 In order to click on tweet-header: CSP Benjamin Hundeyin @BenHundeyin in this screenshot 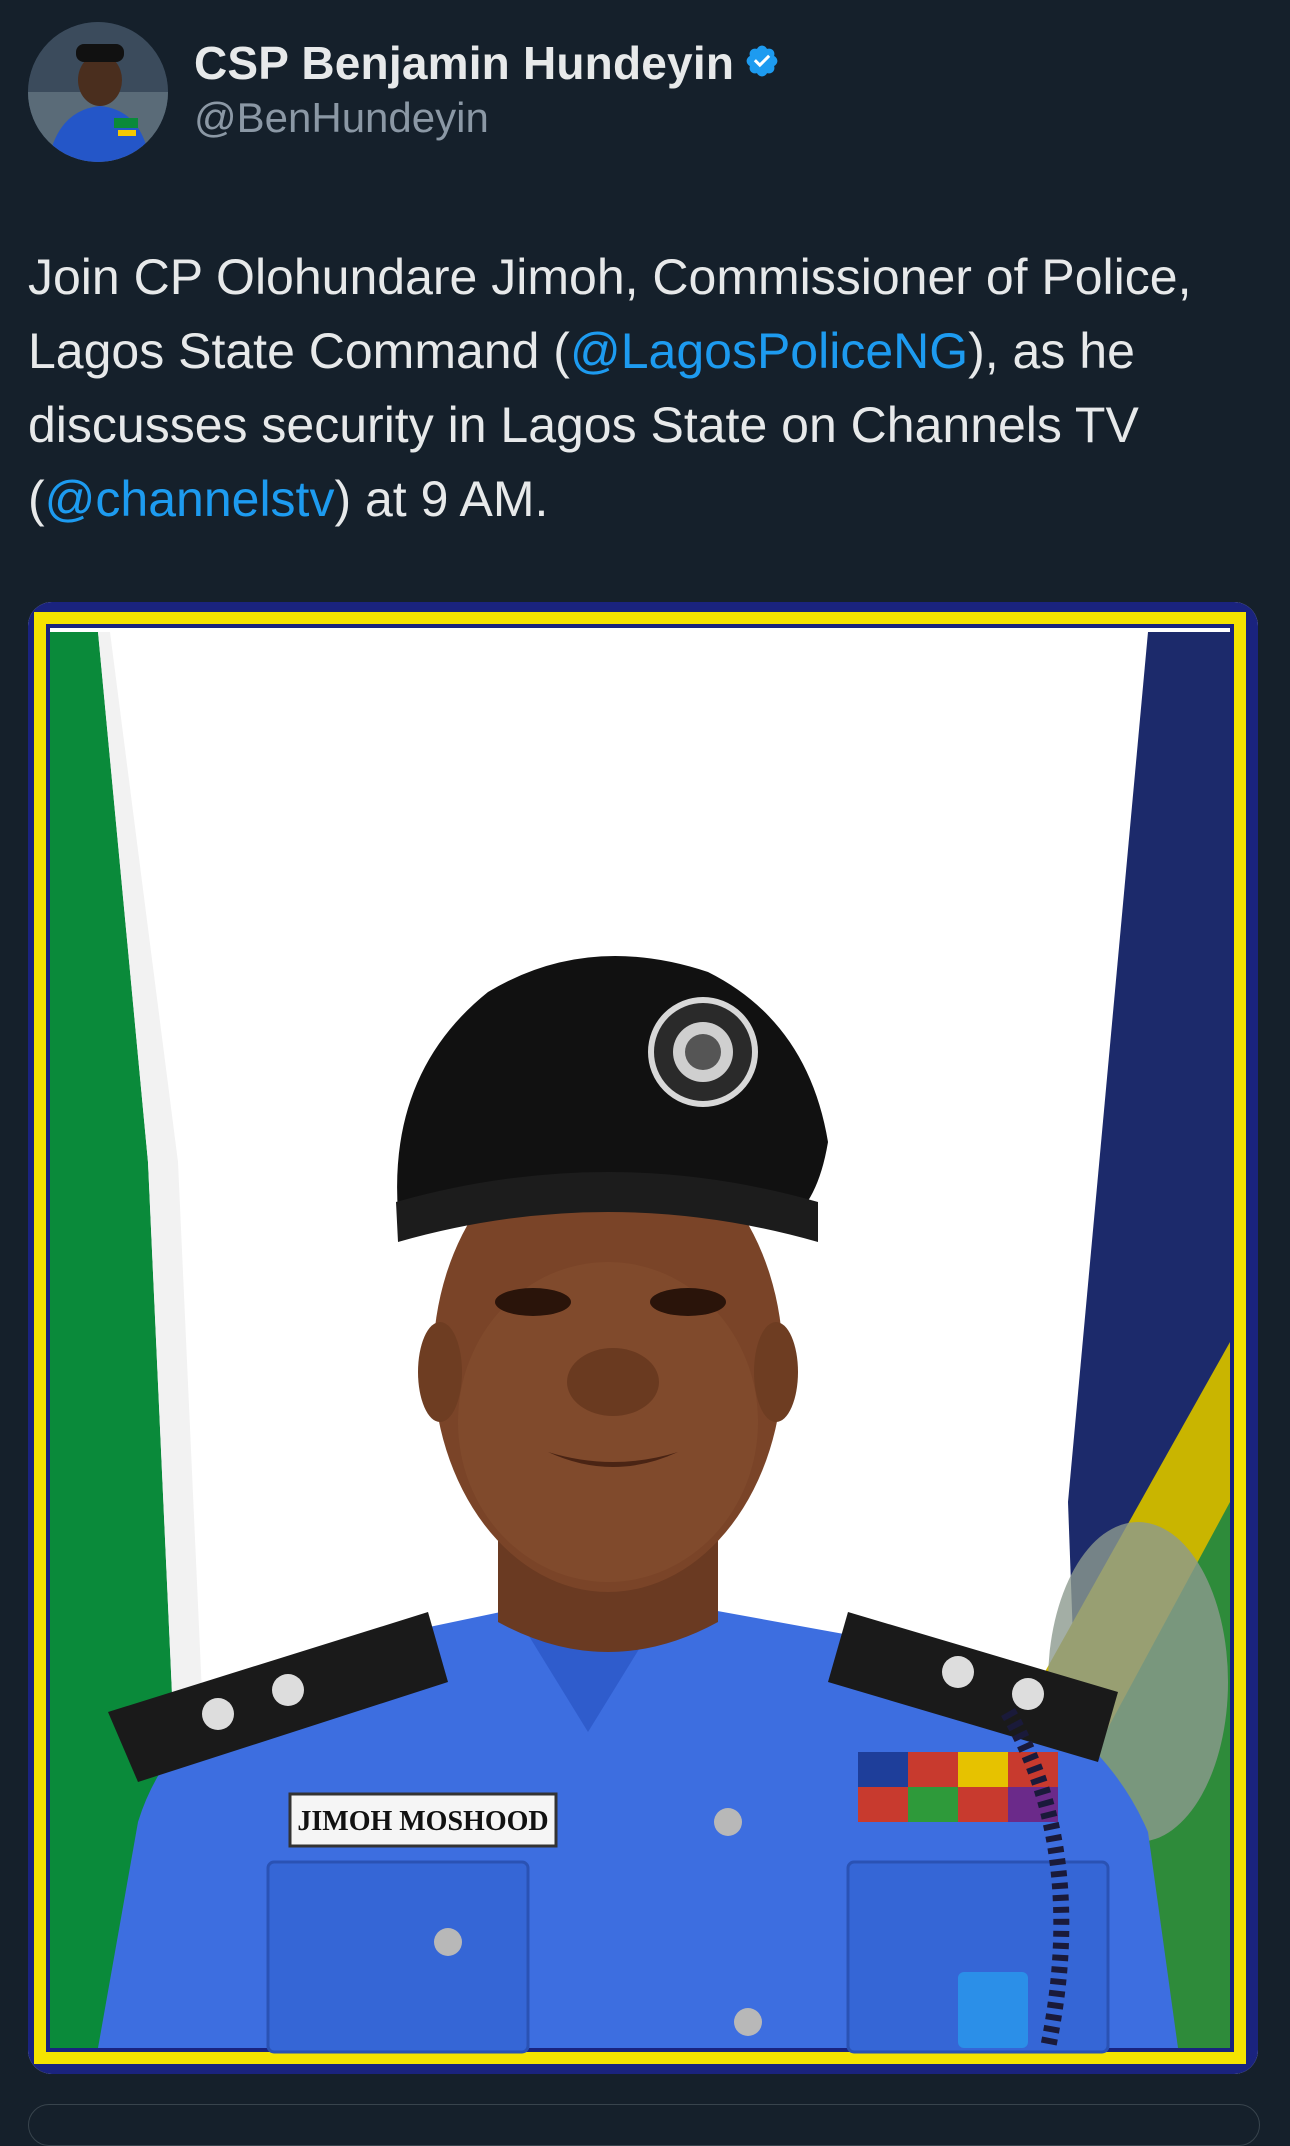, I will do `click(643, 92)`.